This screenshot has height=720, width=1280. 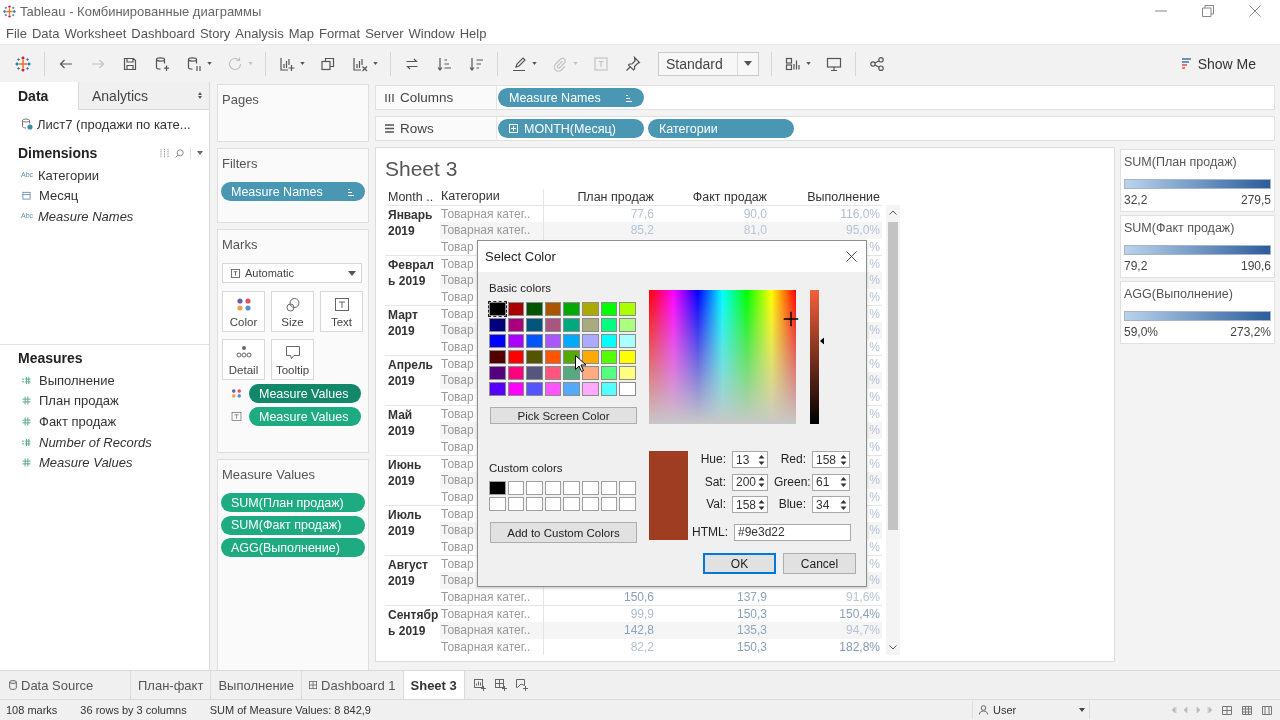 I want to click on user-dropdown: User, so click(x=1031, y=710).